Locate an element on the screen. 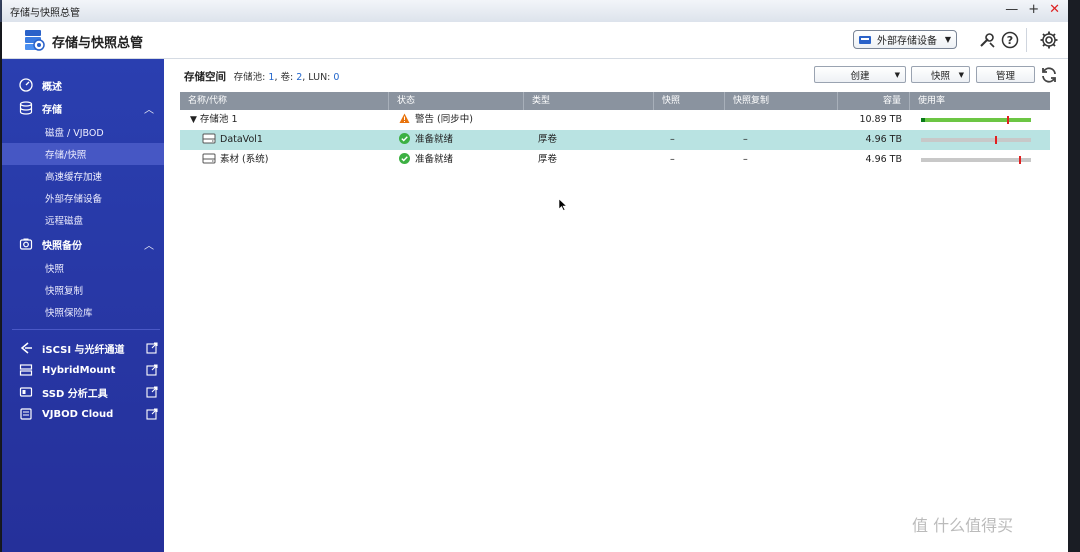 The image size is (1080, 552). sidebar-link-label: SSD 分析工具 is located at coordinates (75, 394).